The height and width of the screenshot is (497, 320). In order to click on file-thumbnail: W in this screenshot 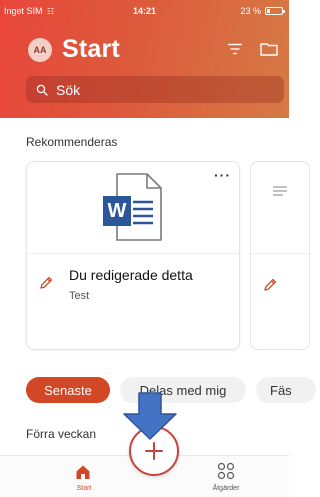, I will do `click(133, 208)`.